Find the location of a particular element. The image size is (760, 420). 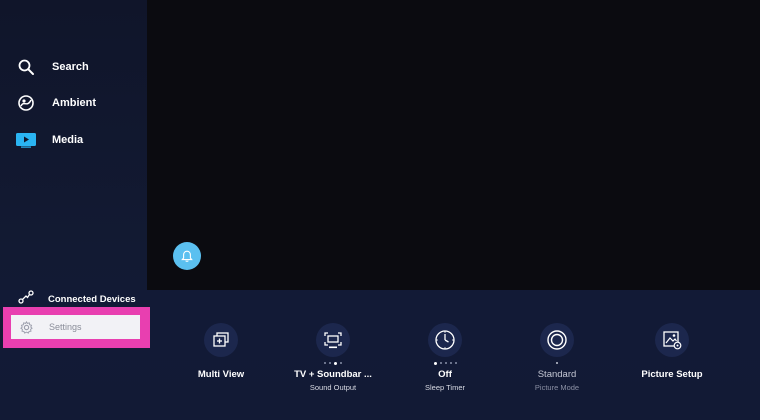

sidebar-item-ambient: Ambient is located at coordinates (55, 103).